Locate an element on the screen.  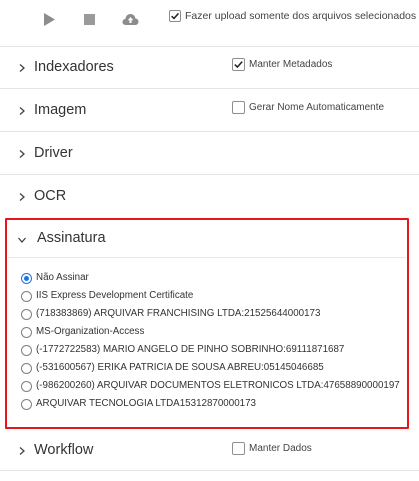
stop-icon is located at coordinates (89, 19).